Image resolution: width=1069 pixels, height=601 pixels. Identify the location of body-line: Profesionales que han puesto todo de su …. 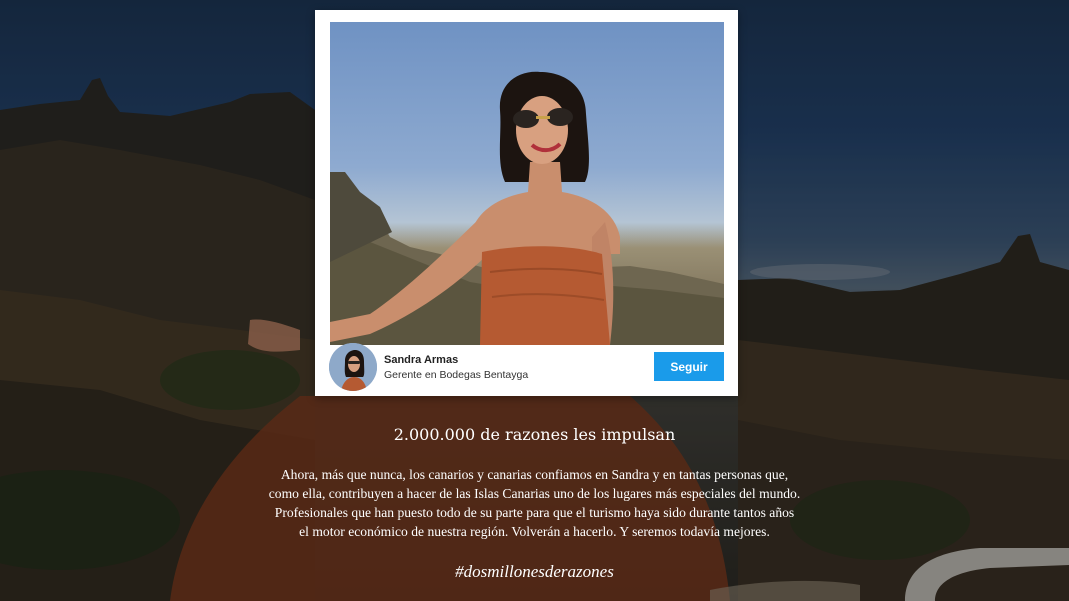
(534, 512).